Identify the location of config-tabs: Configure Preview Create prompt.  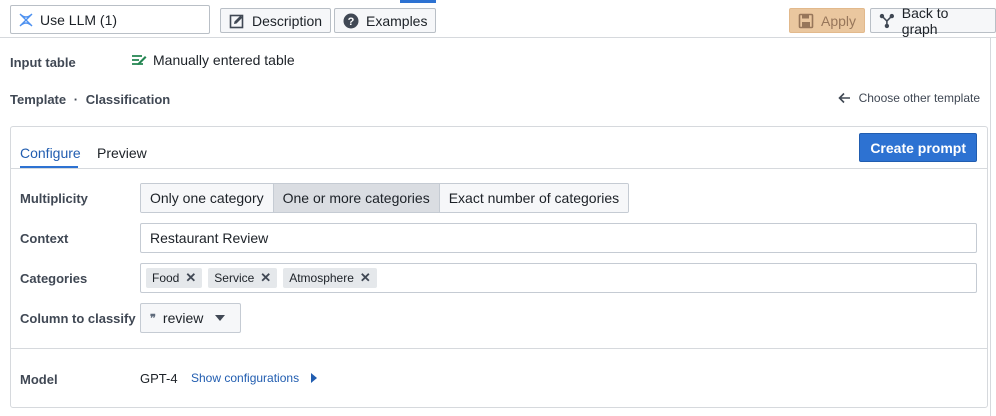
(499, 148).